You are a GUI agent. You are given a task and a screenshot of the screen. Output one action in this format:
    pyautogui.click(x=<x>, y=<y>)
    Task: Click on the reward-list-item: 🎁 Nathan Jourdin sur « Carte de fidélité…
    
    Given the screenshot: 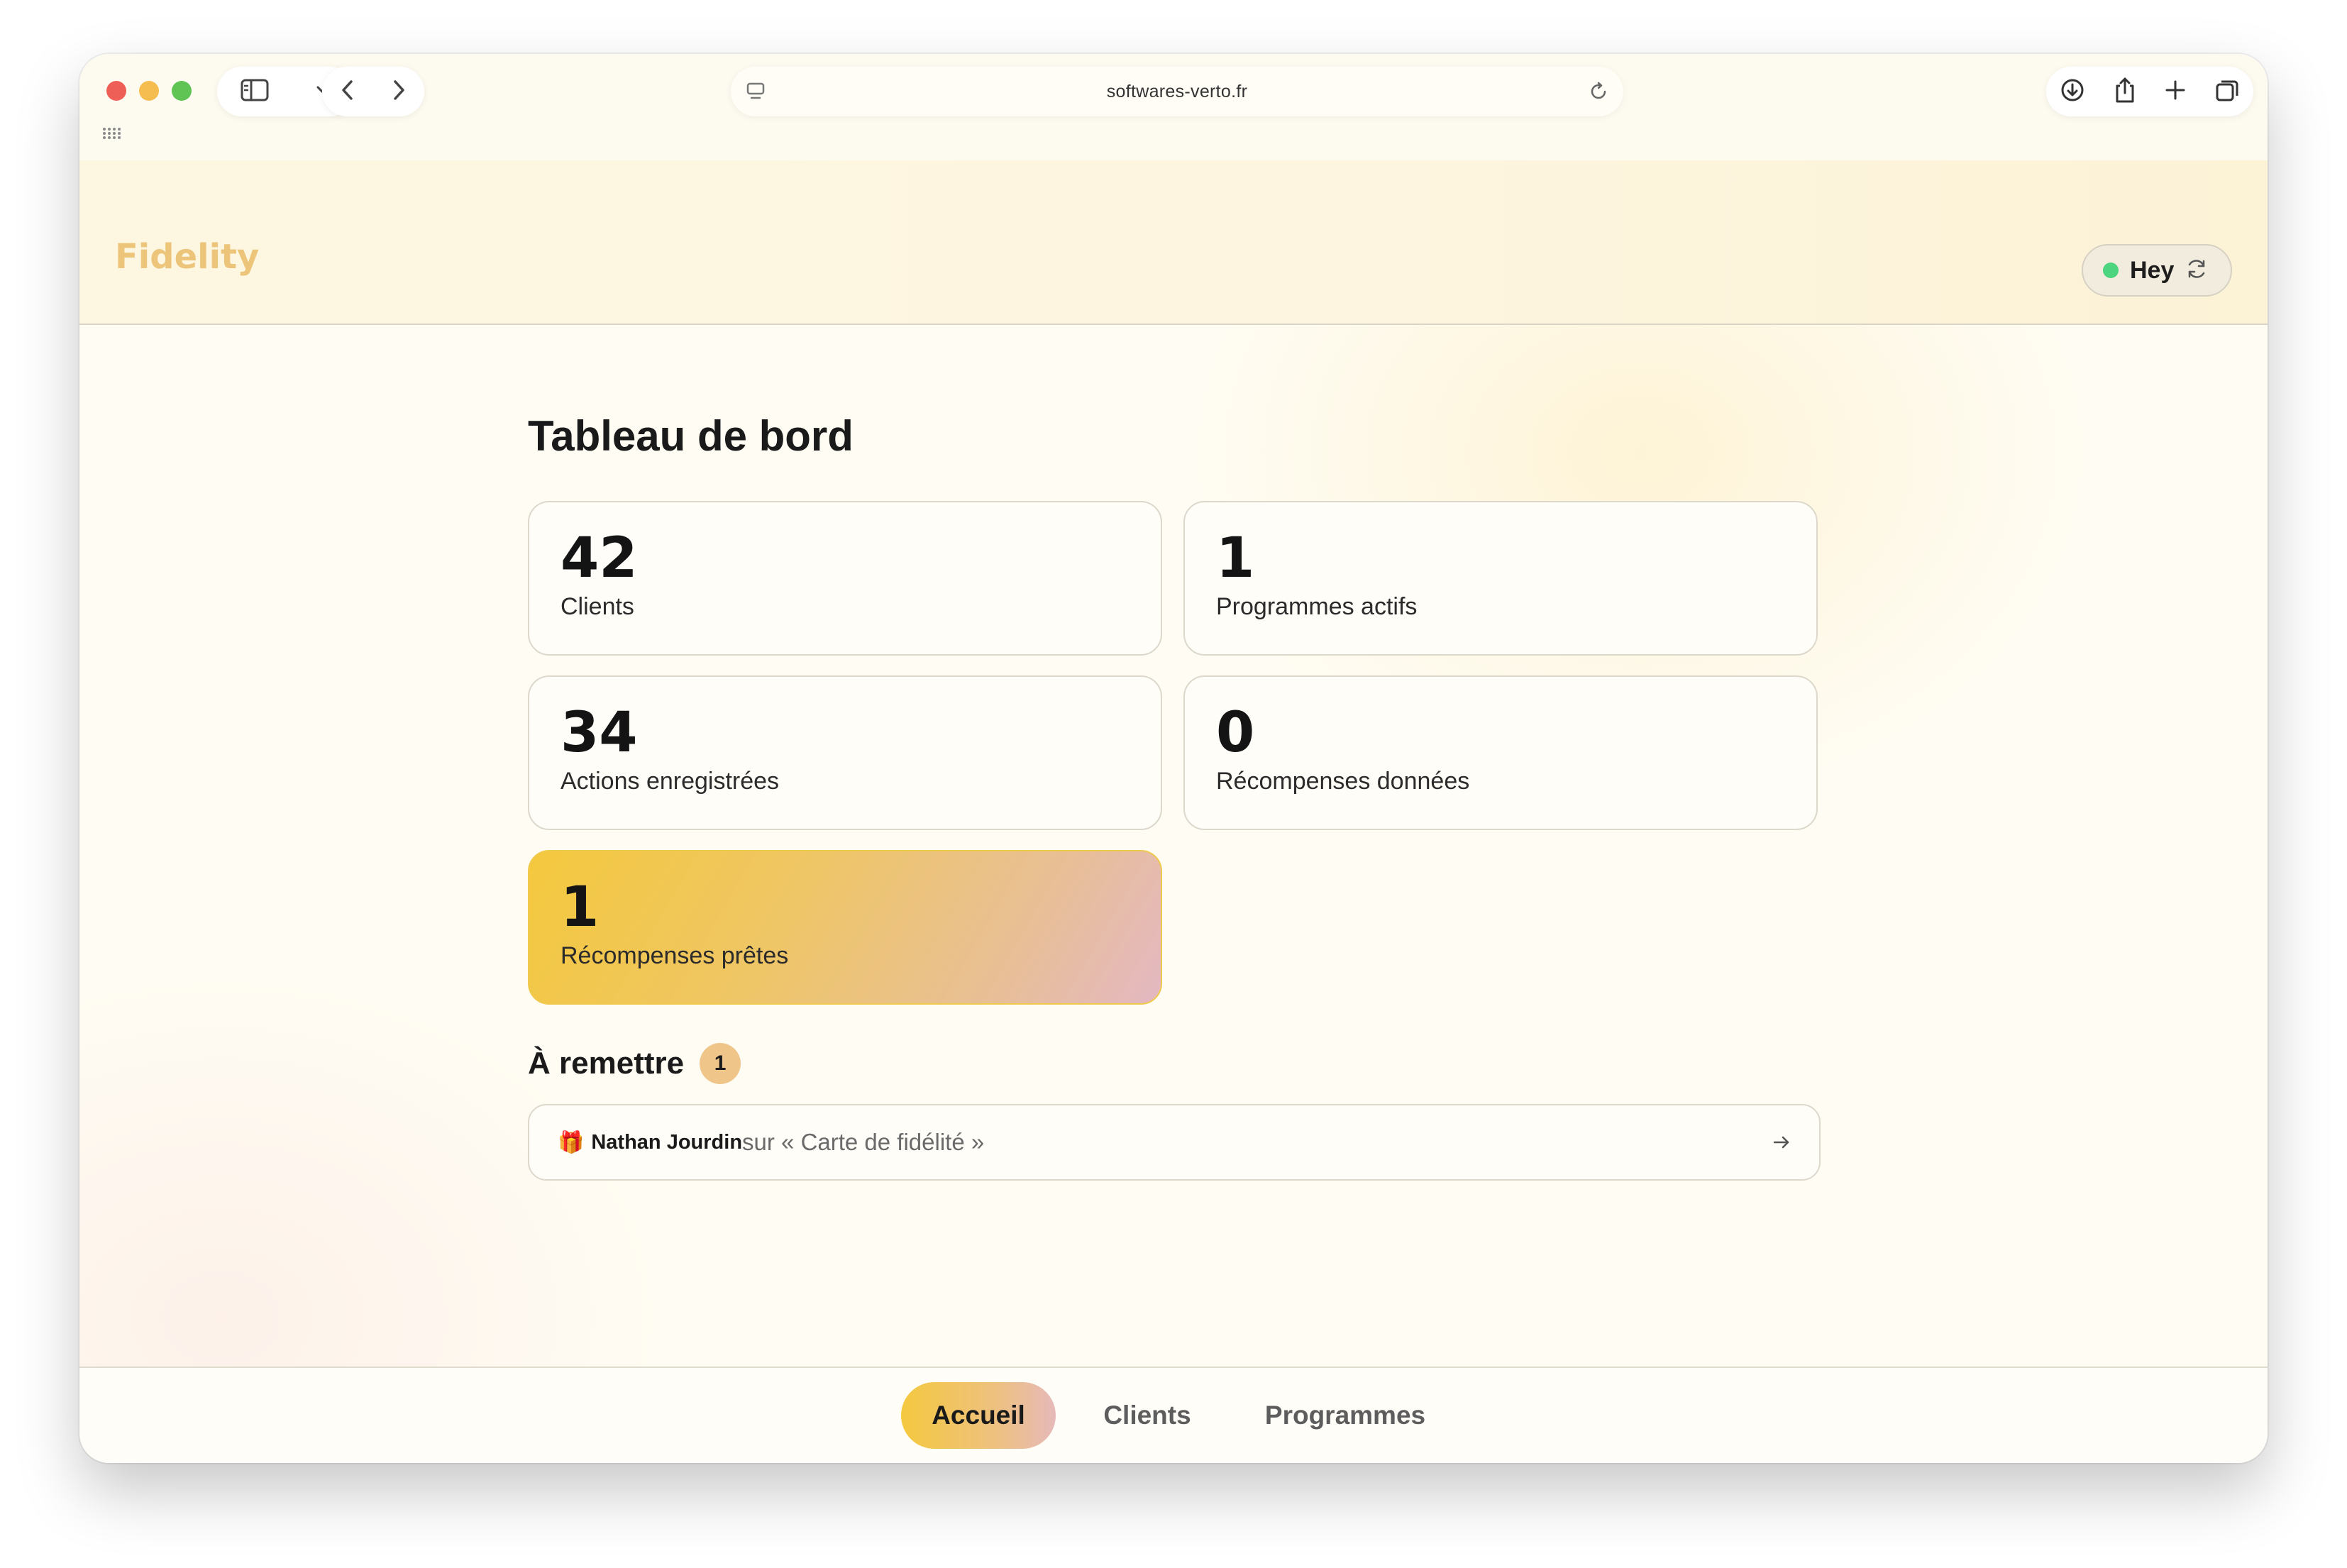 What is the action you would take?
    pyautogui.click(x=1174, y=1142)
    